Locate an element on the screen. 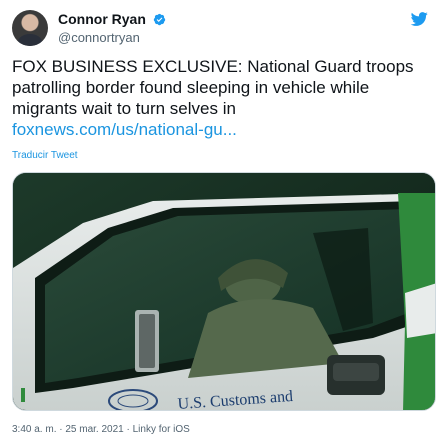 The width and height of the screenshot is (446, 438). avatar is located at coordinates (30, 28).